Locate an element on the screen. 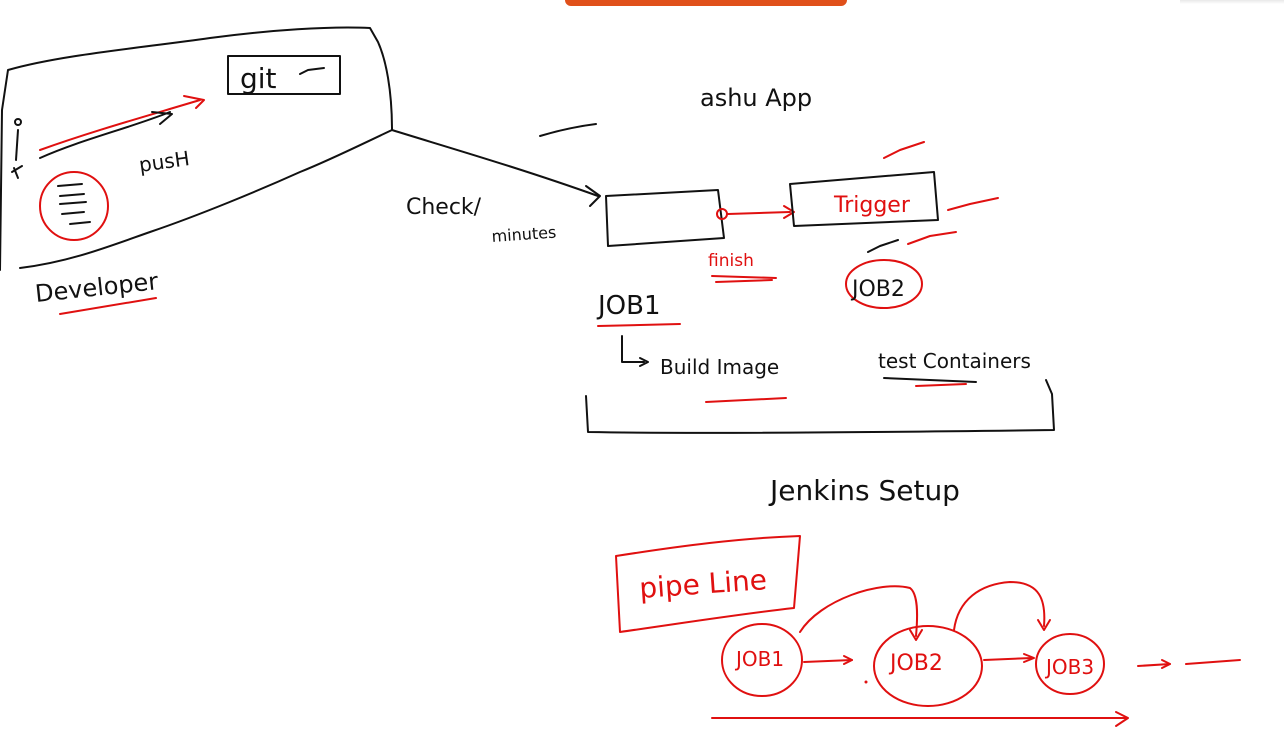 The width and height of the screenshot is (1284, 743). trigger-arrow is located at coordinates (759, 213).